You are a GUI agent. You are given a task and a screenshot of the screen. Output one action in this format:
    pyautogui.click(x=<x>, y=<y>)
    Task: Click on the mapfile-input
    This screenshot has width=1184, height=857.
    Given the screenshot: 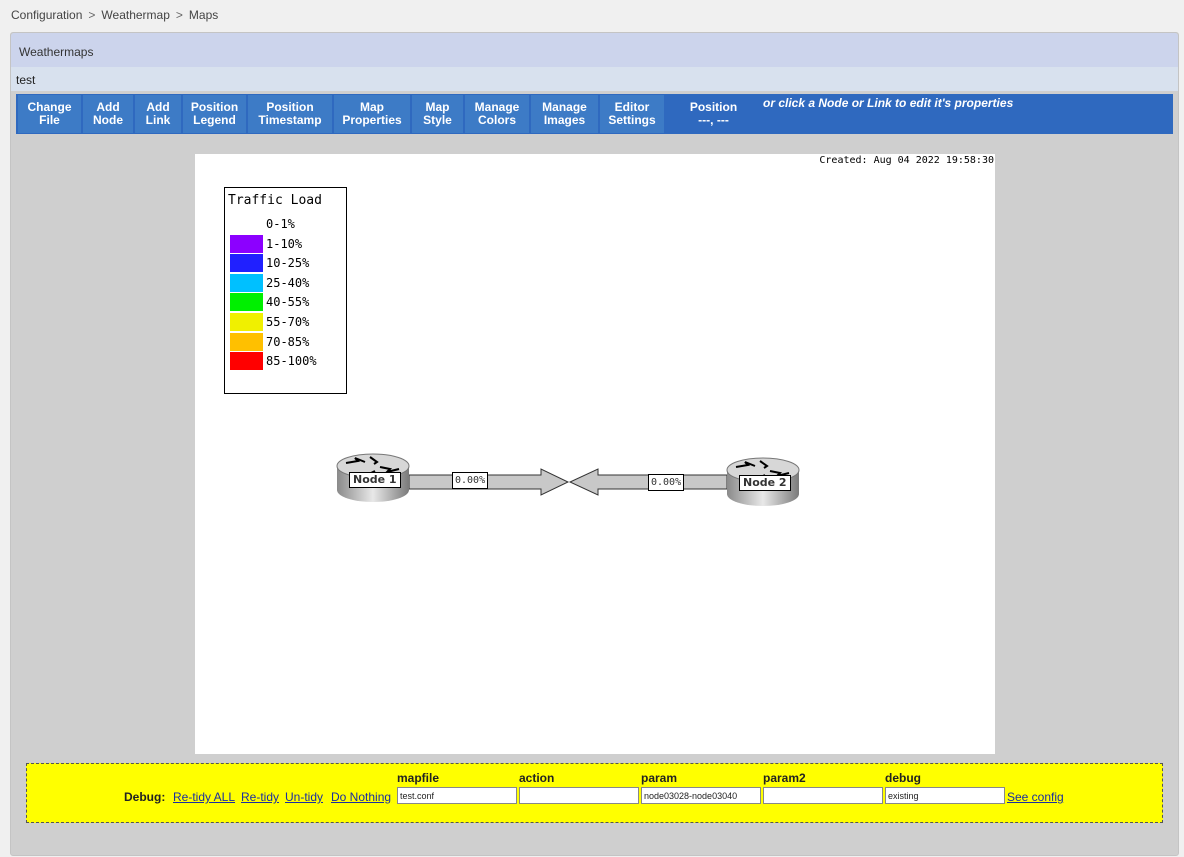 What is the action you would take?
    pyautogui.click(x=457, y=795)
    